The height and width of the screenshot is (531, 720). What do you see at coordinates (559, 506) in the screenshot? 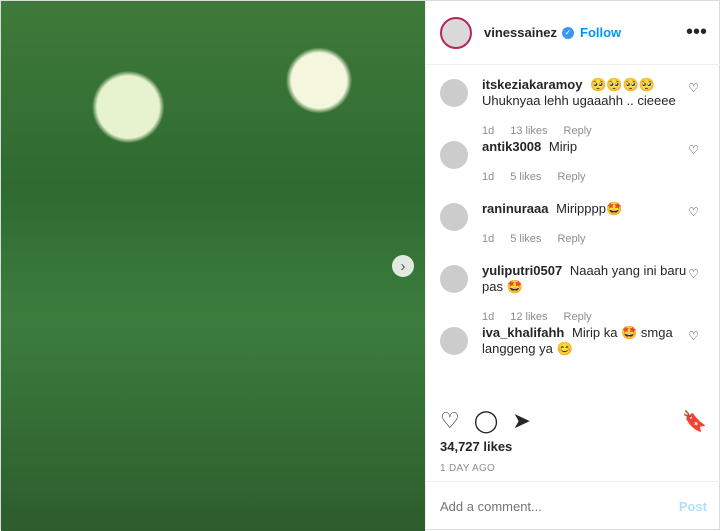
I see `comment-input` at bounding box center [559, 506].